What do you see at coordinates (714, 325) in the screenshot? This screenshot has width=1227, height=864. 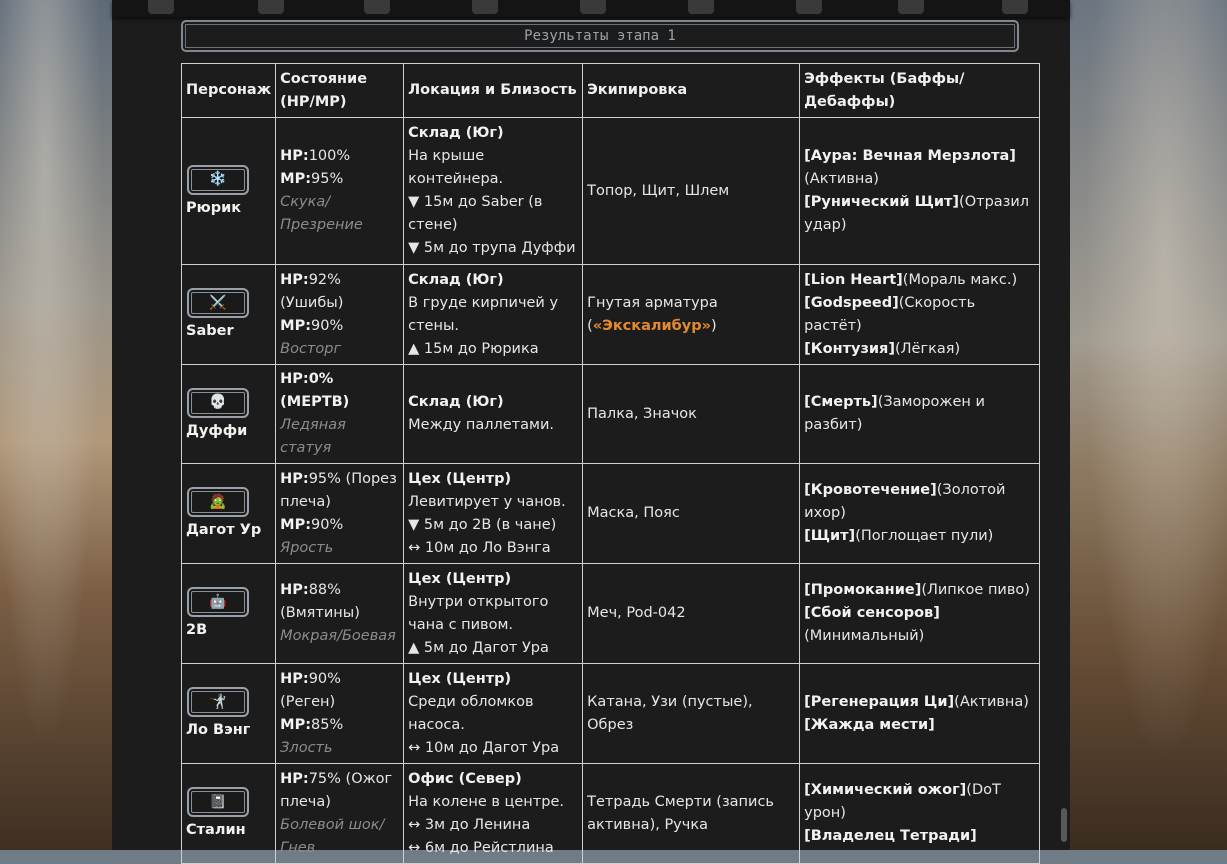 I see `equipment-text: )` at bounding box center [714, 325].